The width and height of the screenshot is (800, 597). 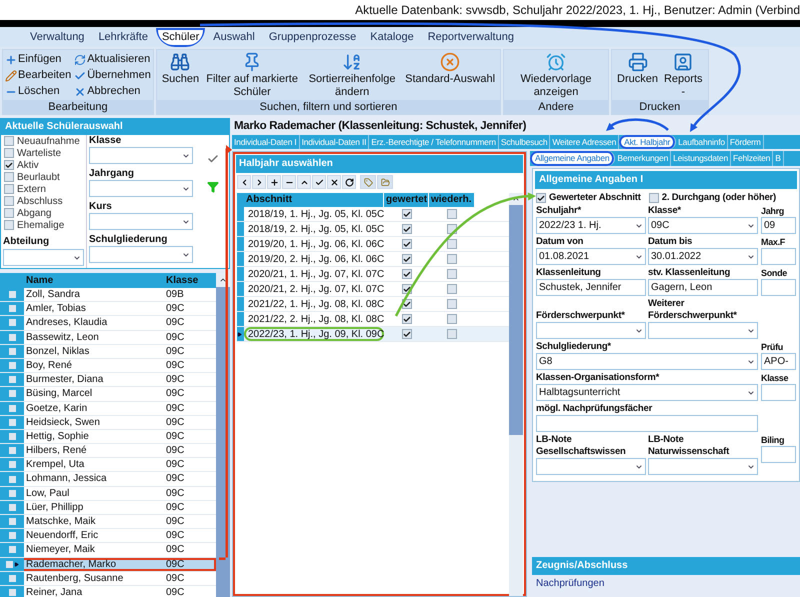 I want to click on ribbon-button: Standard-Auswahl, so click(x=450, y=75).